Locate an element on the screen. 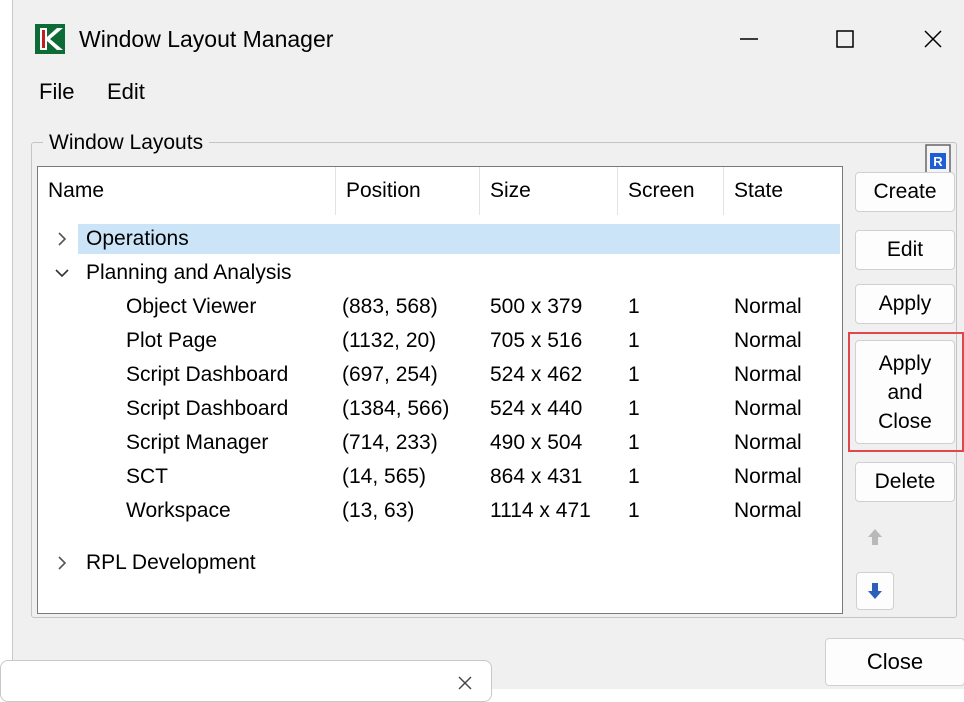  apply-and-close-line-2: and is located at coordinates (905, 392).